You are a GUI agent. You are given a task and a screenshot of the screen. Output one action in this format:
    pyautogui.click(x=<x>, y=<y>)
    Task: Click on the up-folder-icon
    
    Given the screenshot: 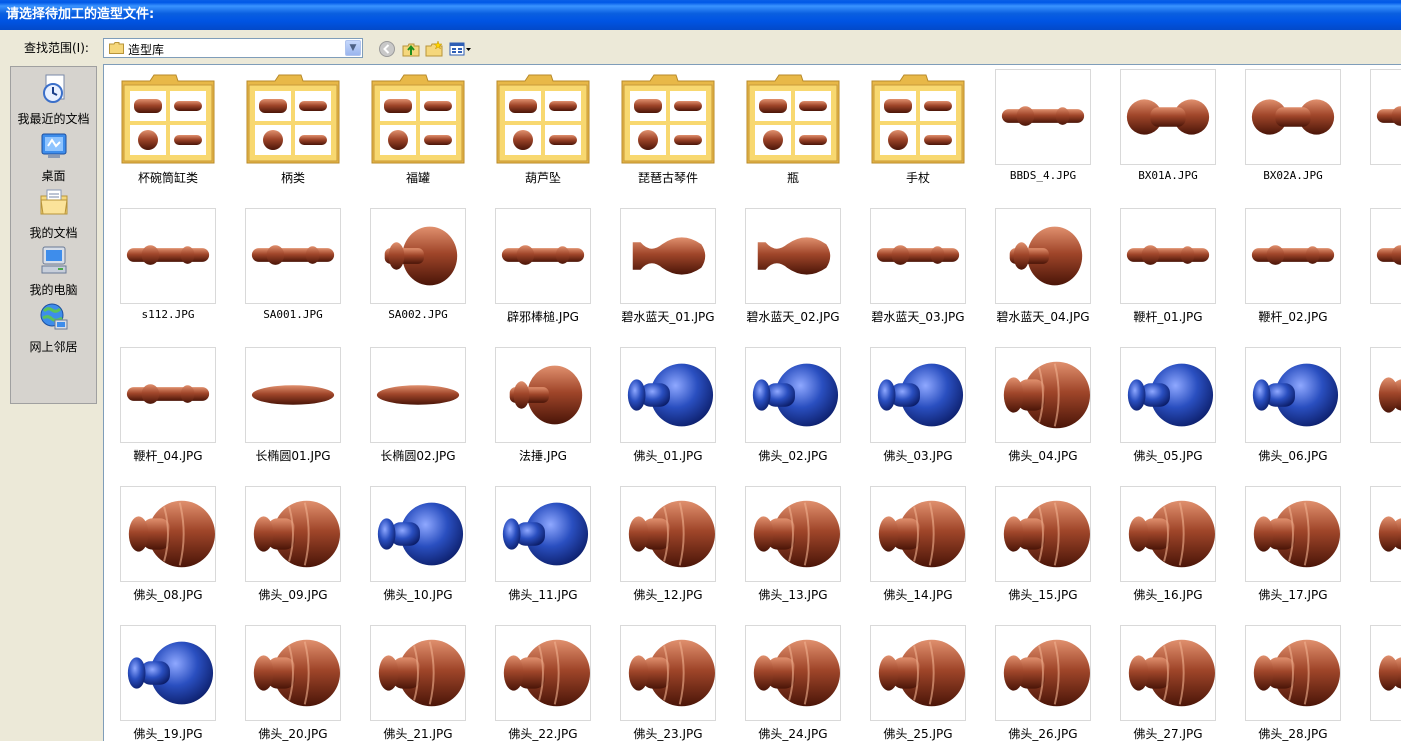 What is the action you would take?
    pyautogui.click(x=411, y=49)
    